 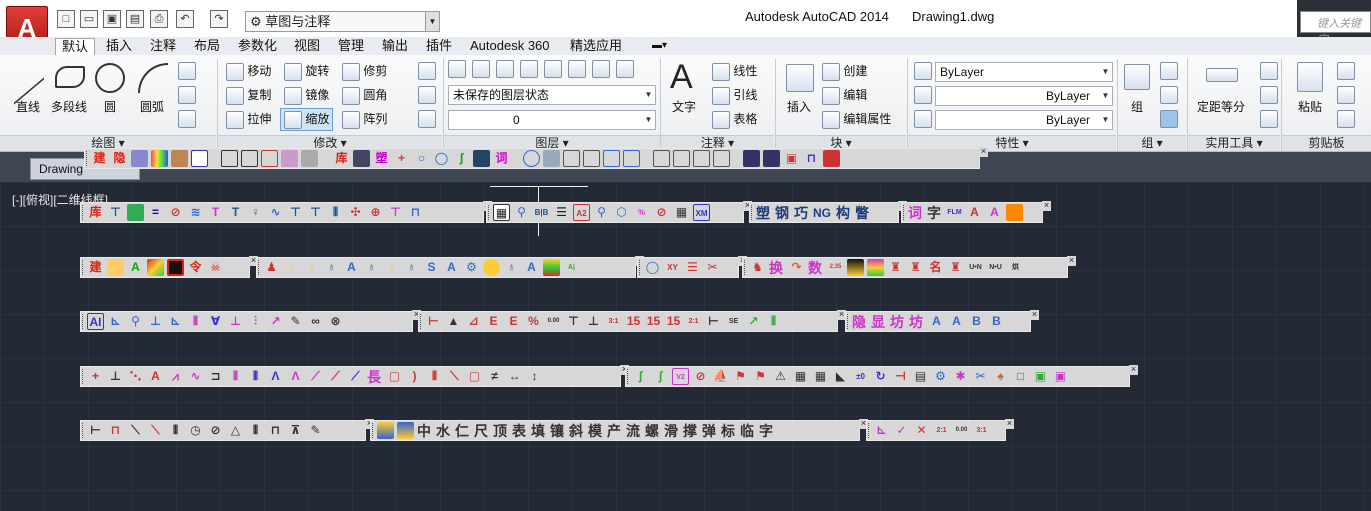 What do you see at coordinates (734, 95) in the screenshot?
I see `leader-button: 引线` at bounding box center [734, 95].